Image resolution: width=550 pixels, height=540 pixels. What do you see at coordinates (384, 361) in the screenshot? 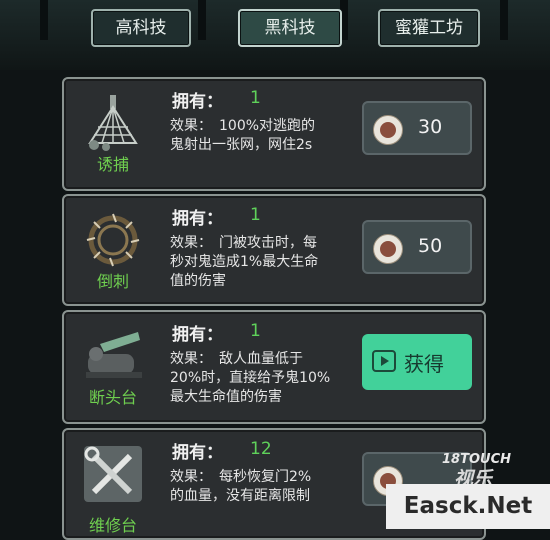
I see `video-icon` at bounding box center [384, 361].